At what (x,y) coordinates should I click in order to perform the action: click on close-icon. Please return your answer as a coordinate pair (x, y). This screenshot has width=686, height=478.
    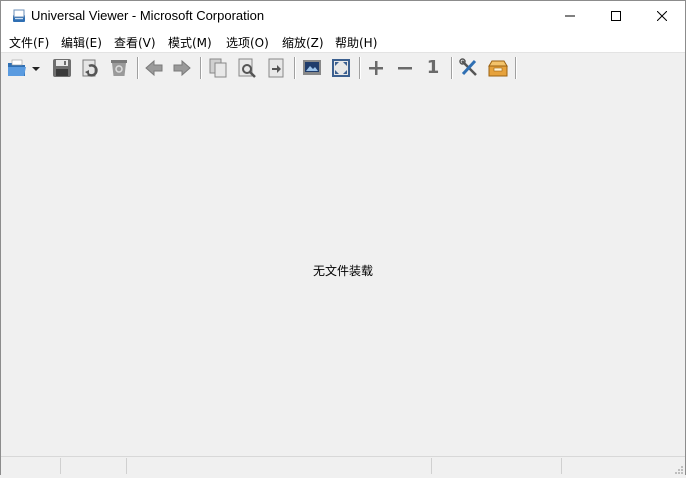
    Looking at the image, I should click on (662, 16).